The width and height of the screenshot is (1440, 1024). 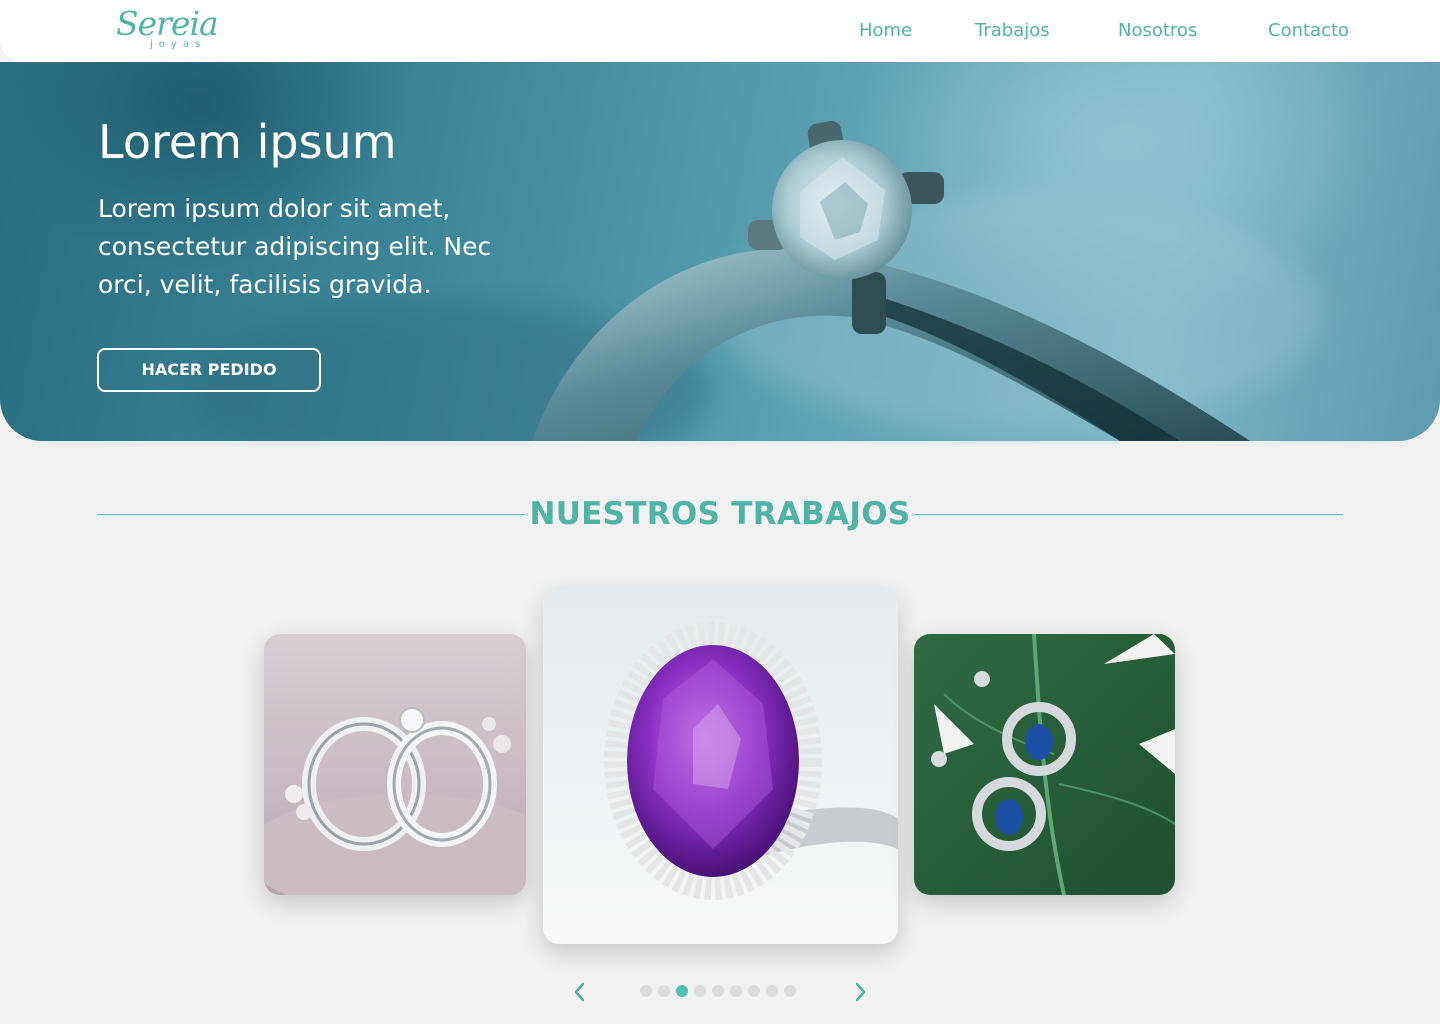 I want to click on nav-nosotros-link: Nosotros, so click(x=1157, y=32).